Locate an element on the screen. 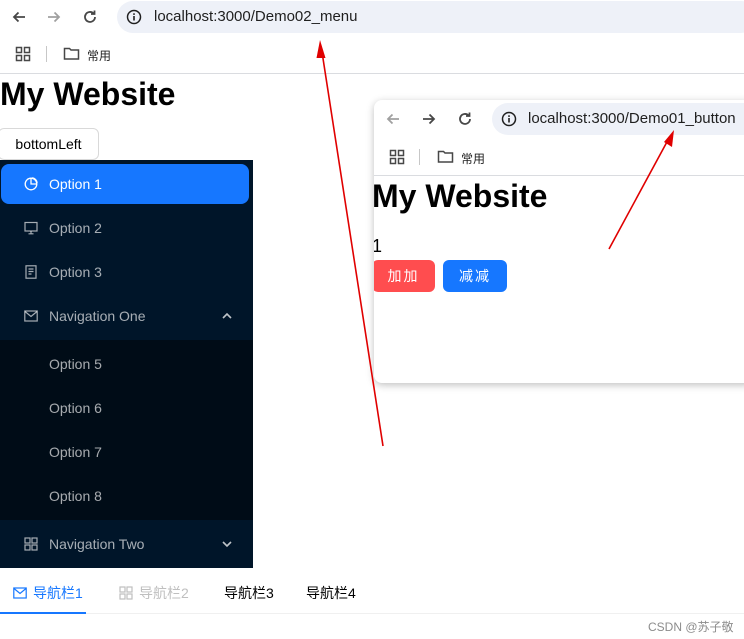 This screenshot has width=744, height=639. back-button is located at coordinates (19, 17).